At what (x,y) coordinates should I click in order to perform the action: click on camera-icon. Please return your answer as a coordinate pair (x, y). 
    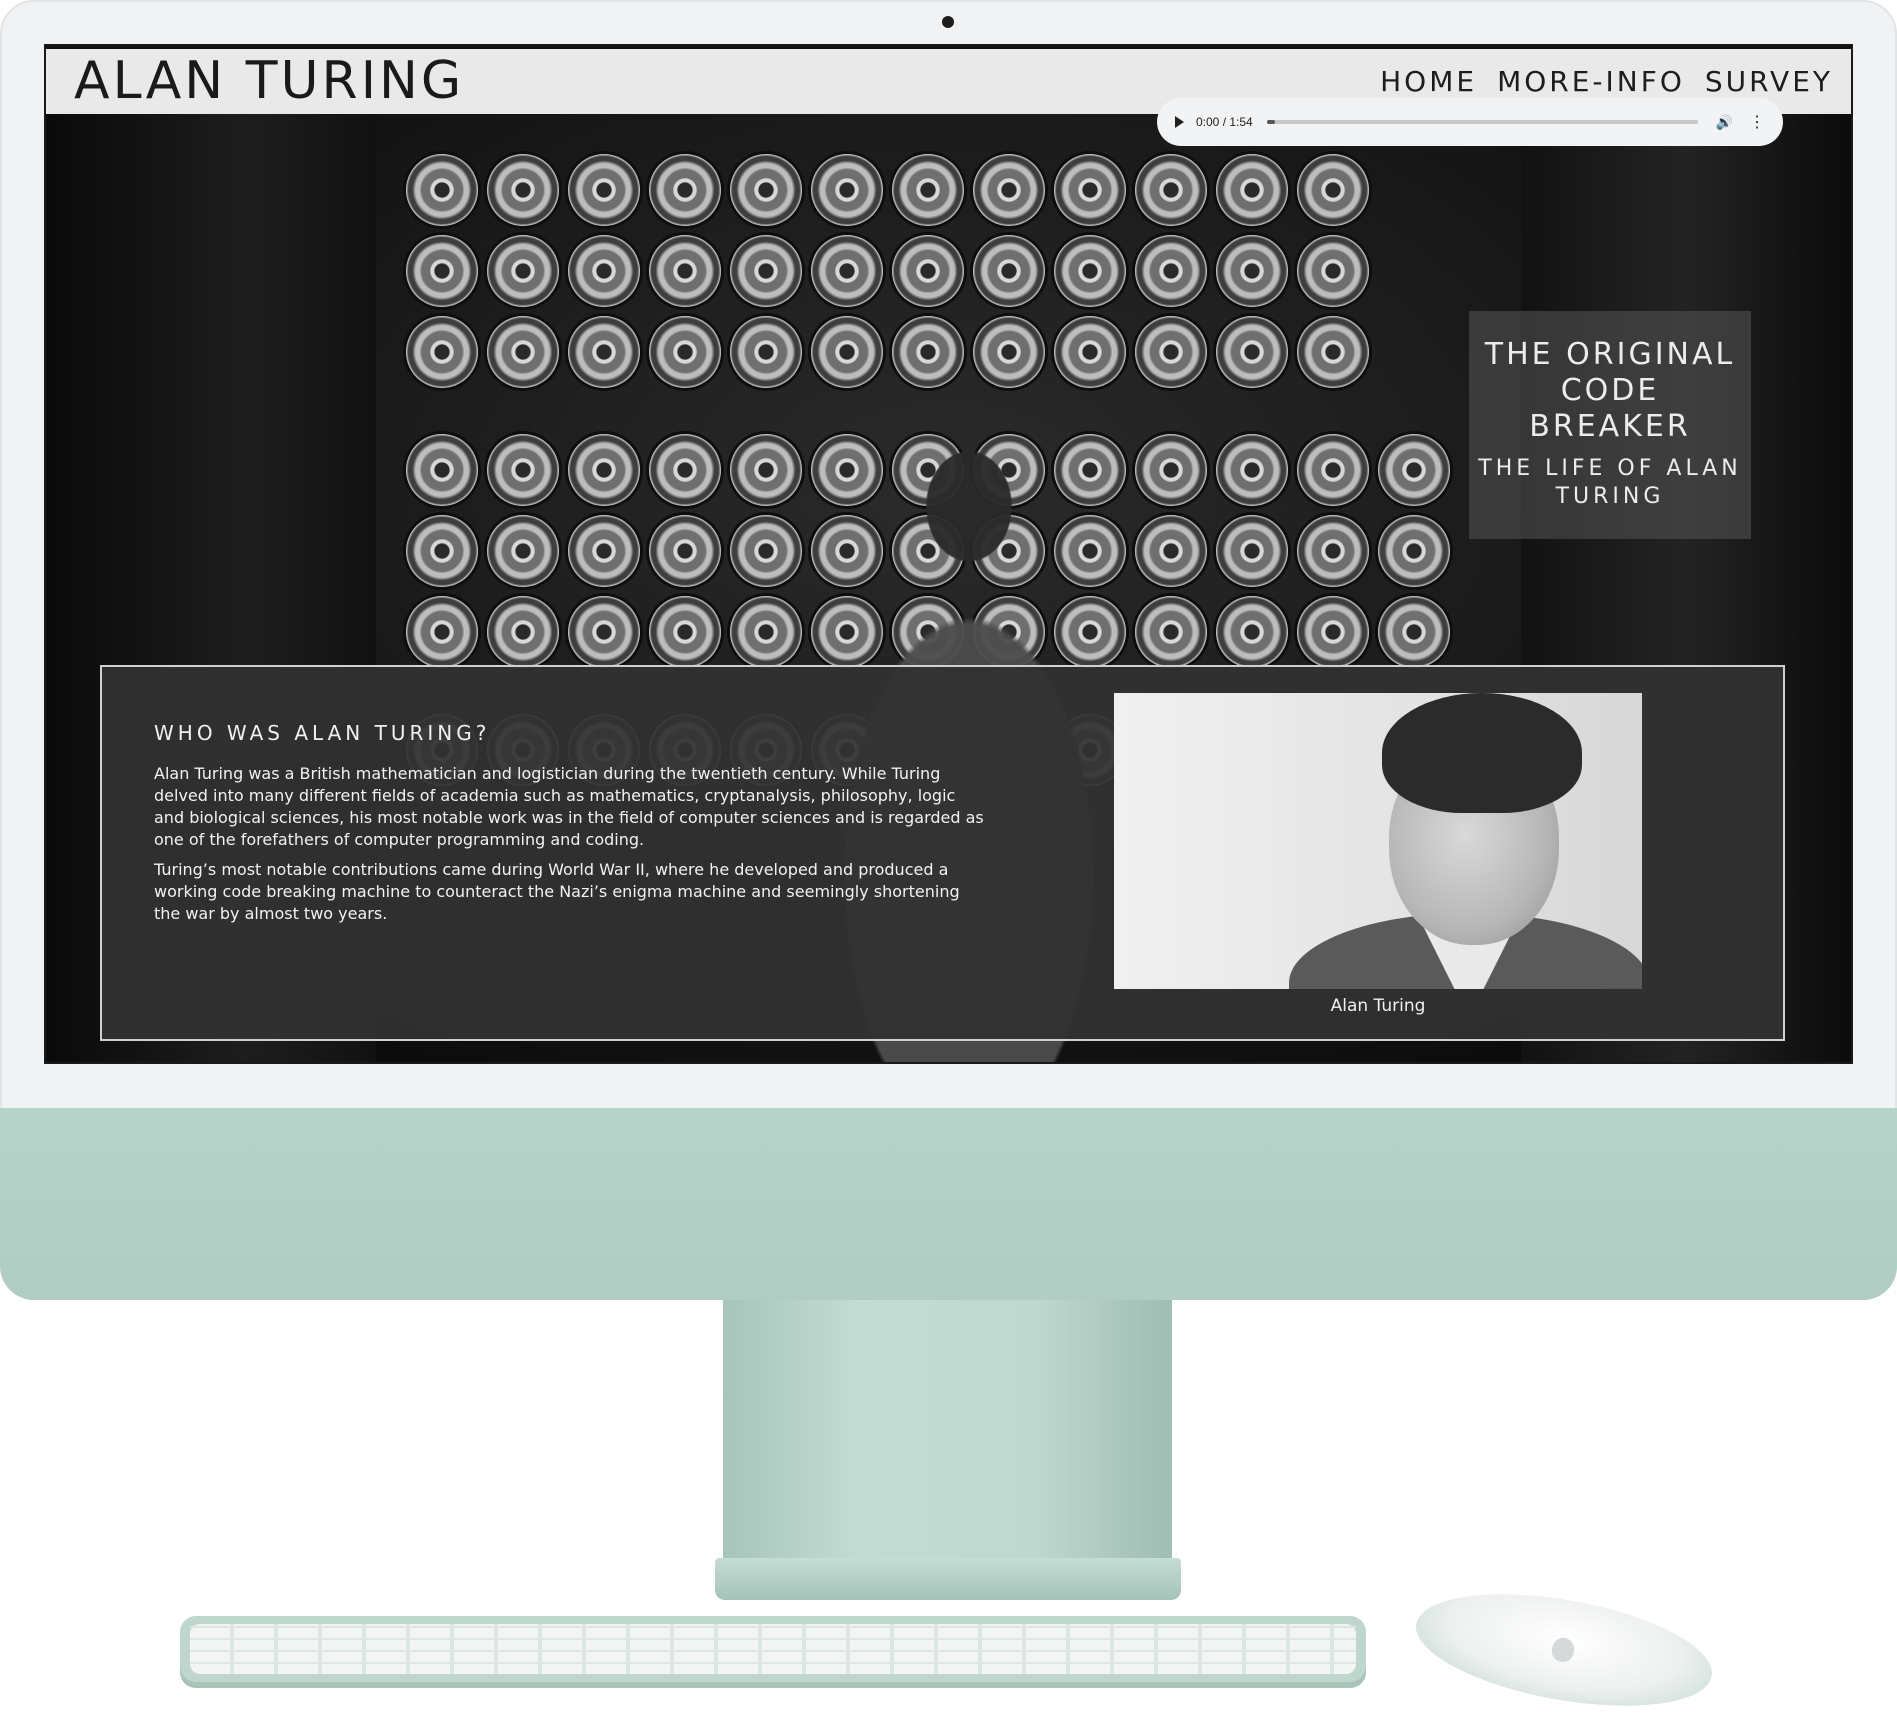
    Looking at the image, I should click on (948, 22).